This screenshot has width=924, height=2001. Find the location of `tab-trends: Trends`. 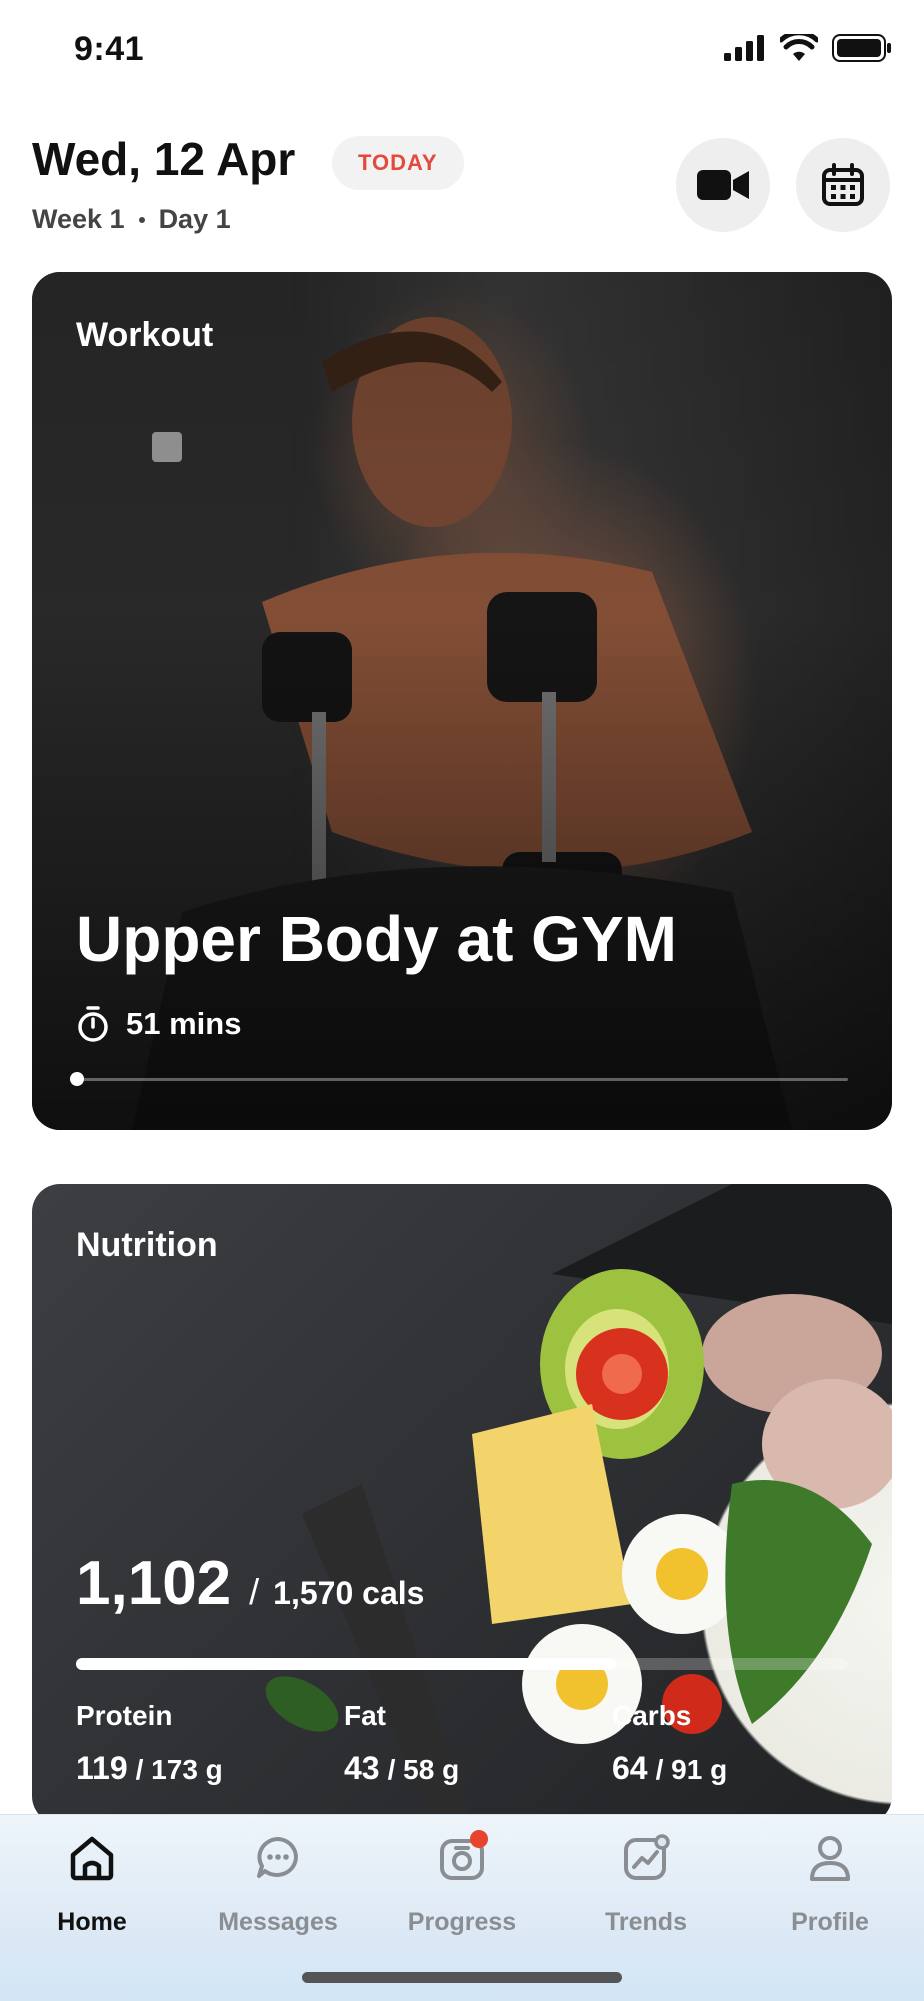

tab-trends: Trends is located at coordinates (646, 1883).